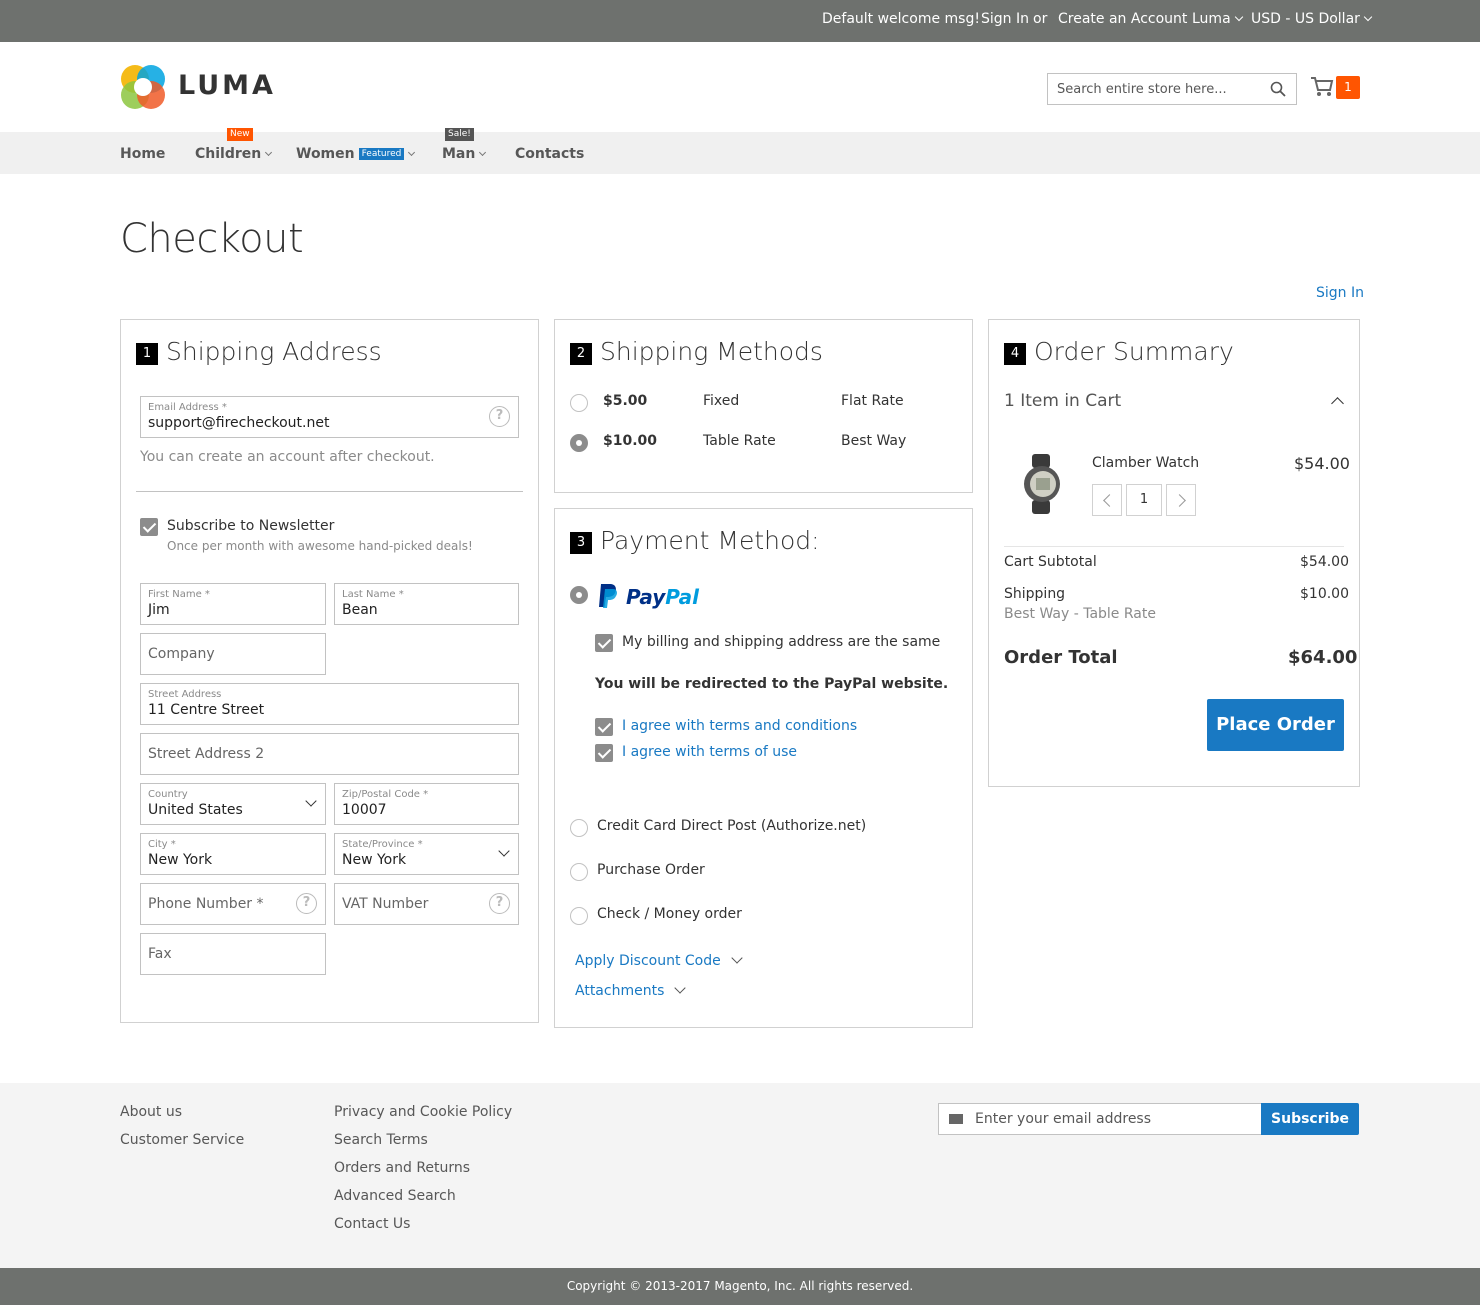  I want to click on newsletter-checkbox, so click(149, 527).